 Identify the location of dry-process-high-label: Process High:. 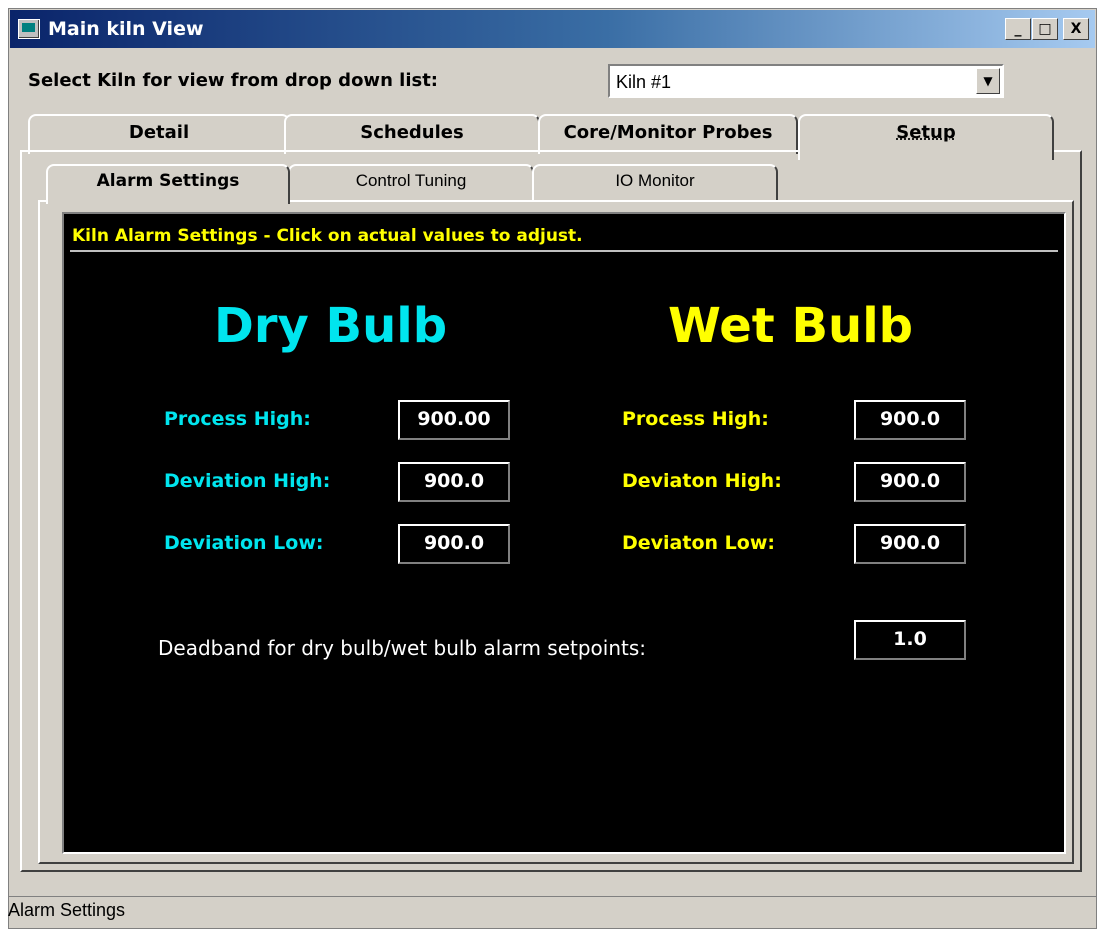
(237, 419).